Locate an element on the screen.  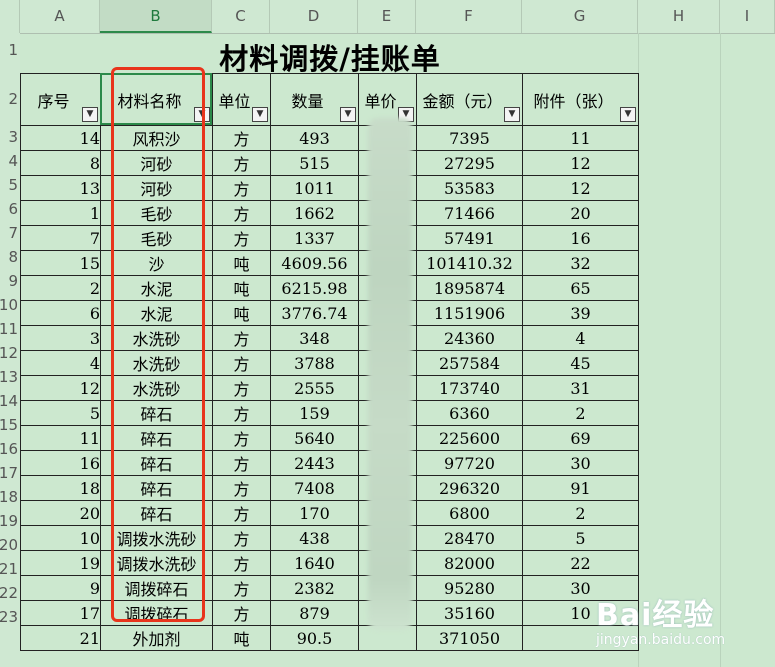
row-header: 17 is located at coordinates (9, 473).